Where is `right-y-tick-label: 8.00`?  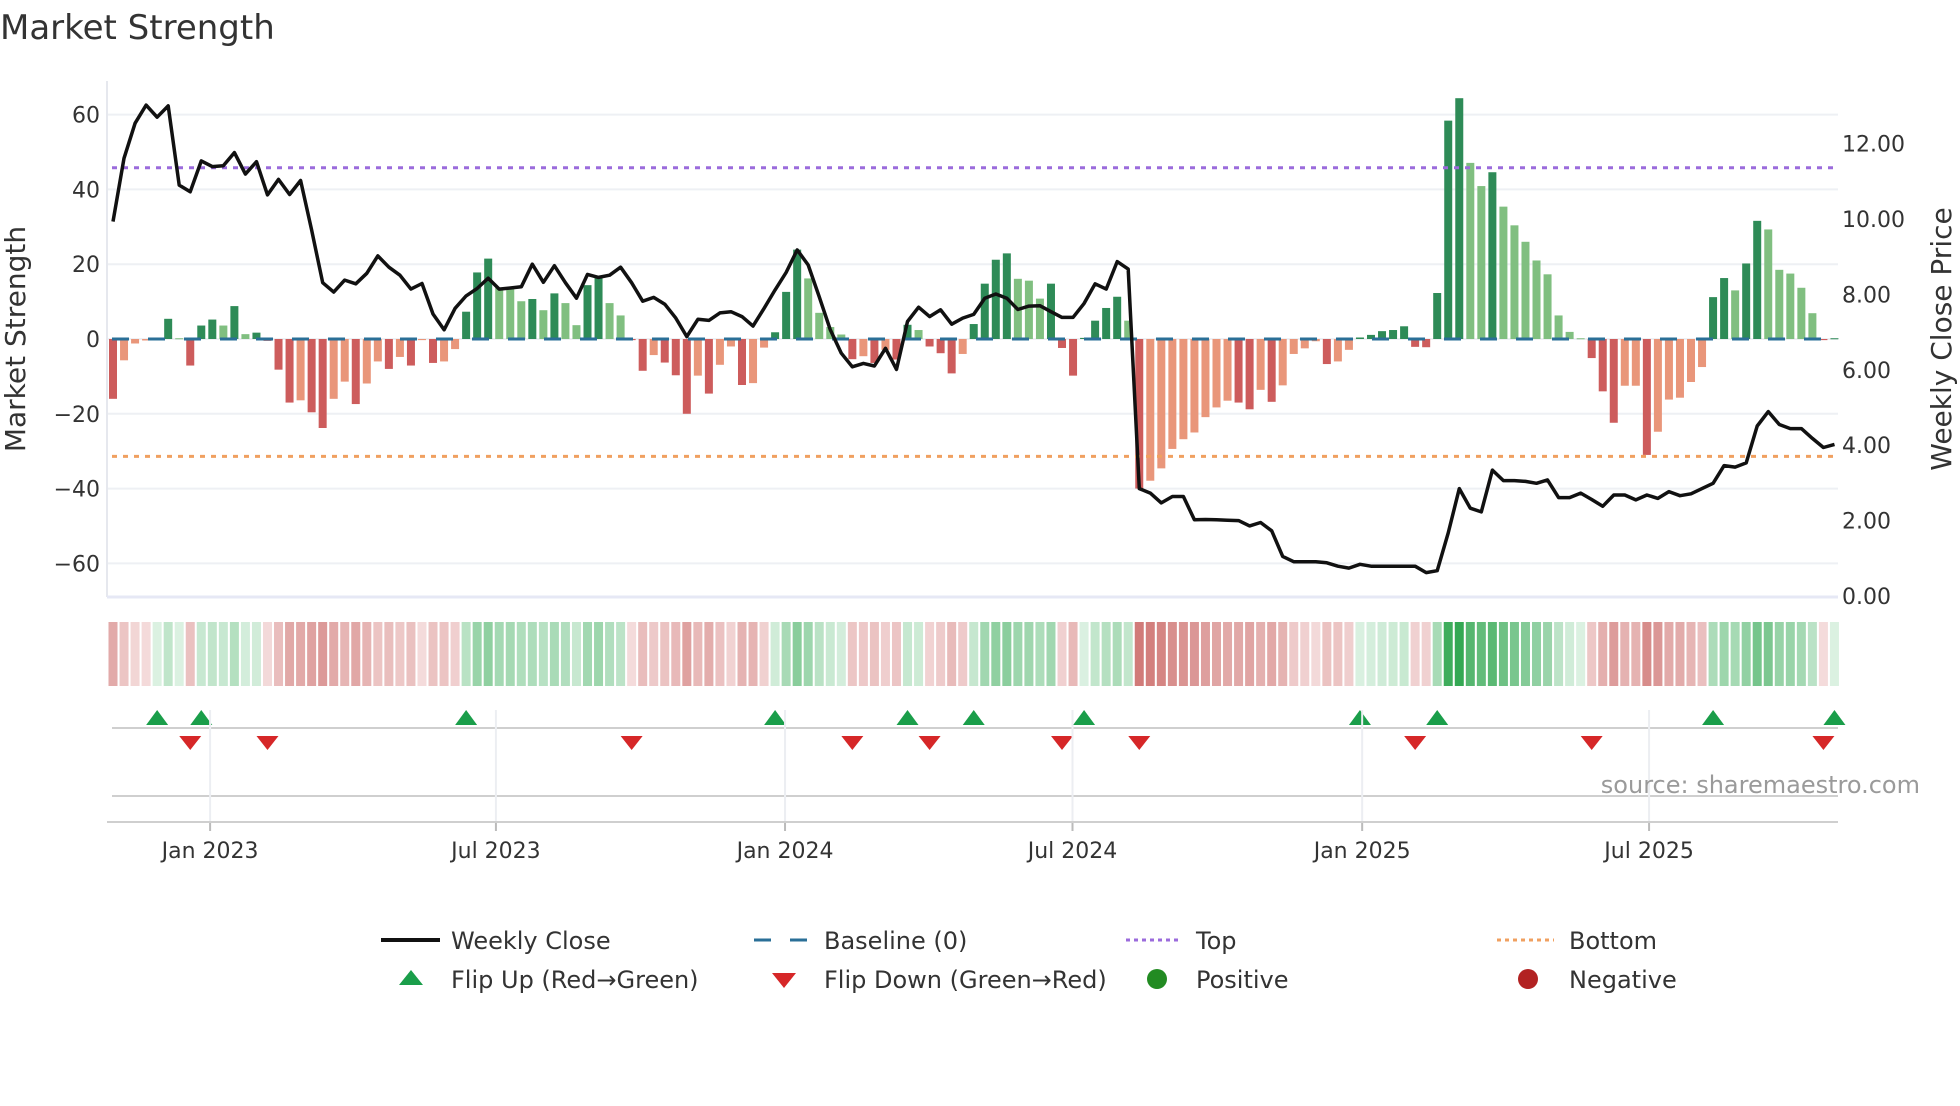
right-y-tick-label: 8.00 is located at coordinates (1866, 295).